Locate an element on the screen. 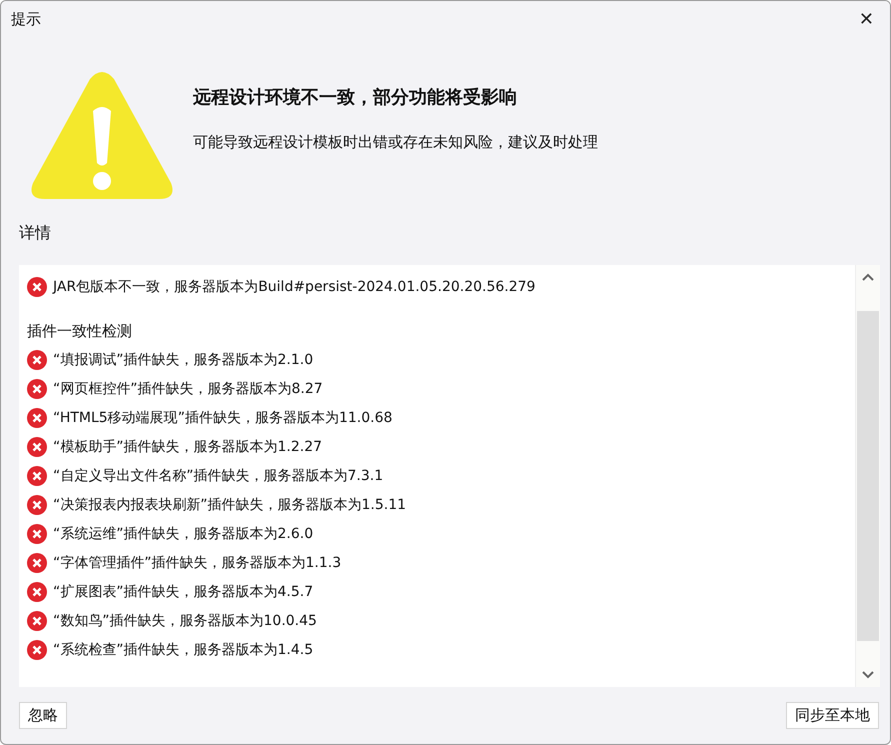  error-message: JAR包版本不一致，服务器版本为Build#persist-2024.01.05.20.20.56.279 is located at coordinates (294, 287).